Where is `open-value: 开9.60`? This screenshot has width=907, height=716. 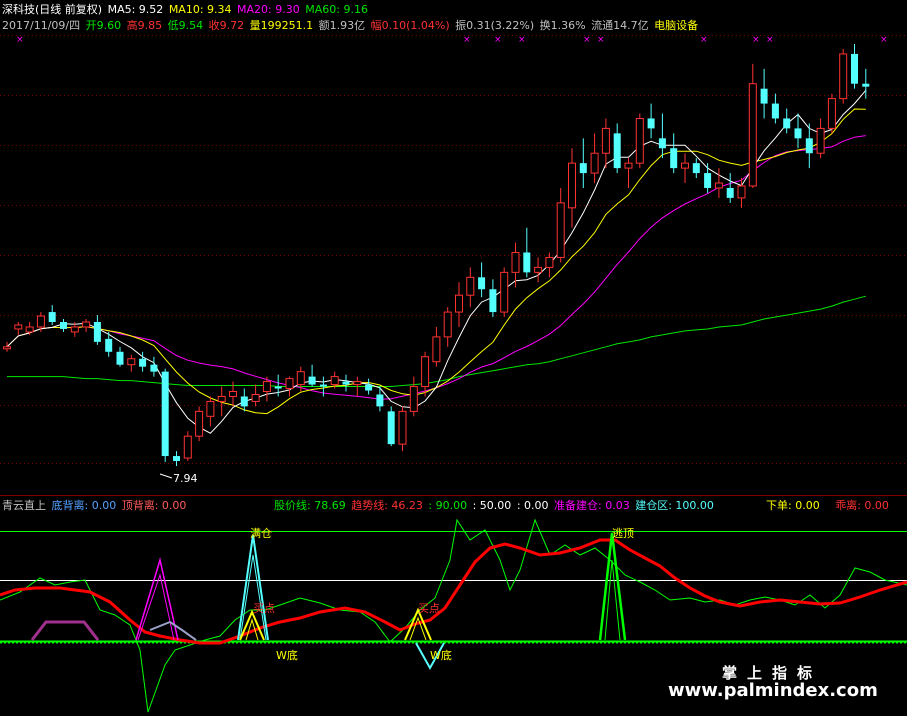 open-value: 开9.60 is located at coordinates (103, 25).